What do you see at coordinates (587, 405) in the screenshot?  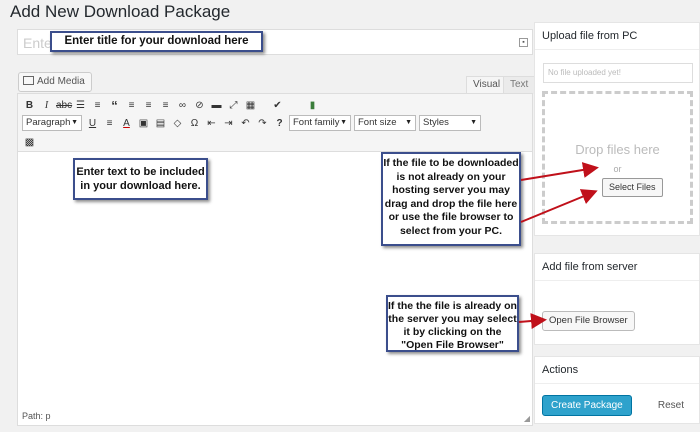 I see `create-package-button: Create Package` at bounding box center [587, 405].